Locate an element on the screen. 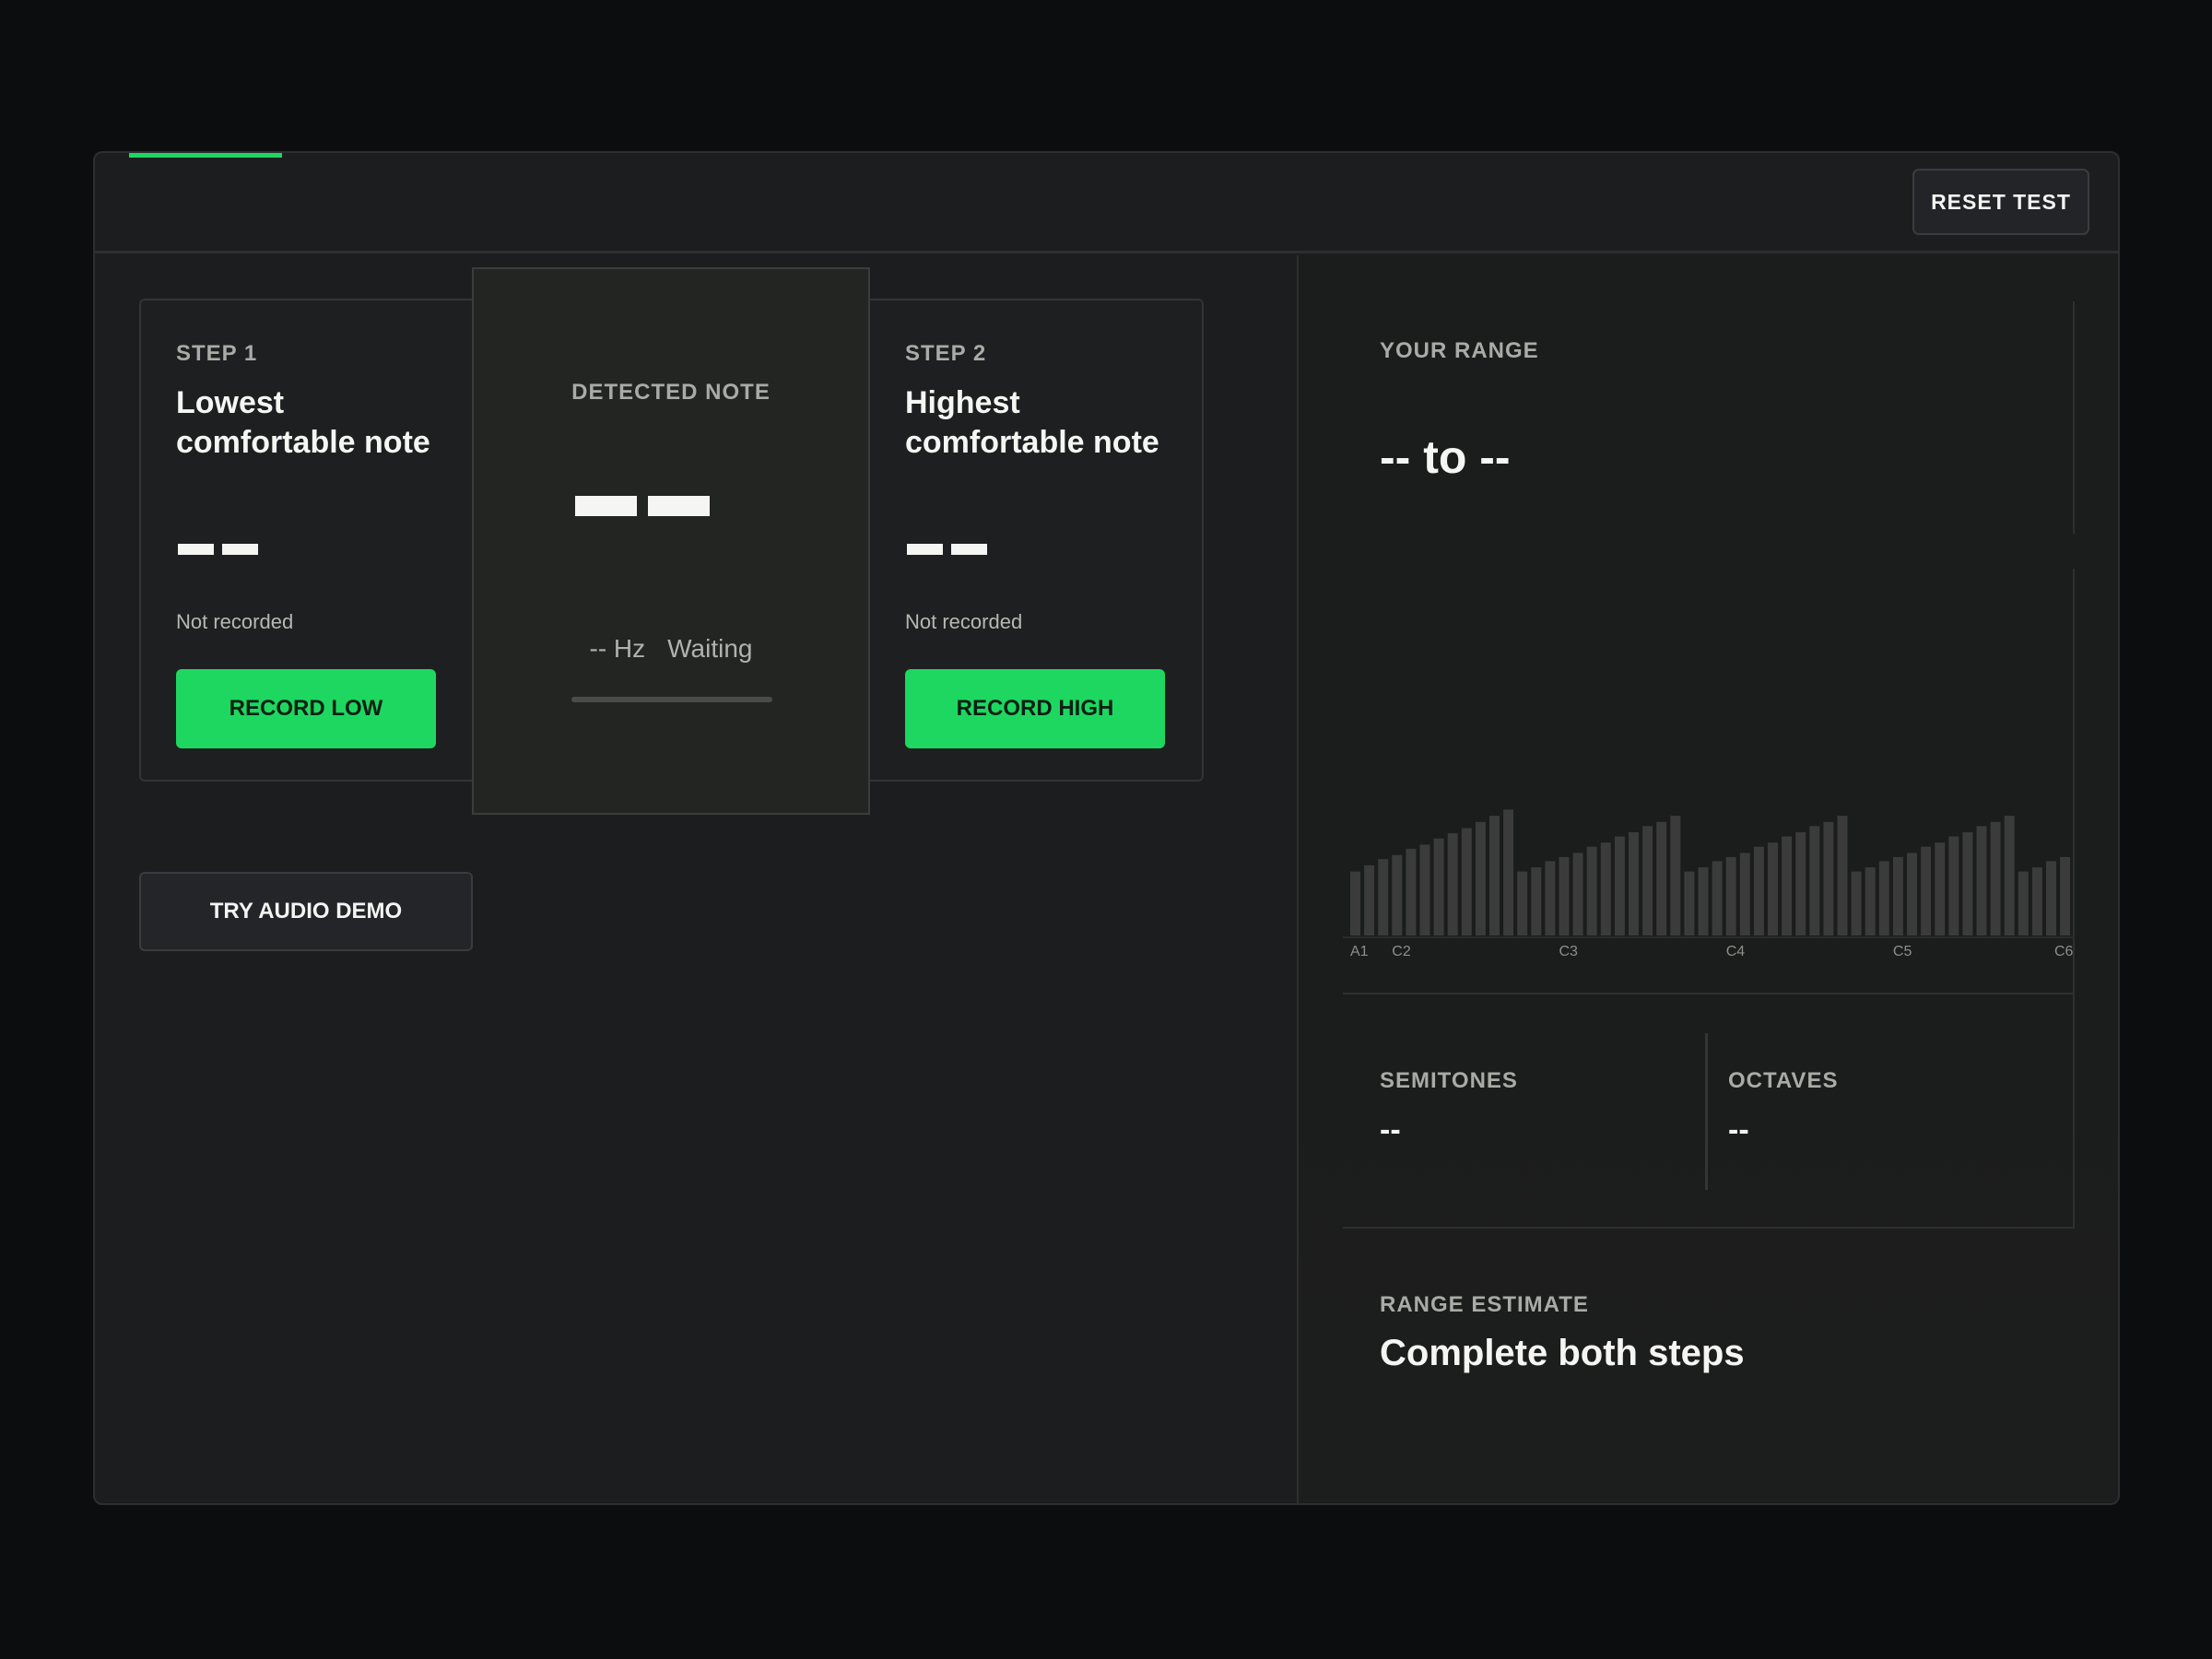 The image size is (2212, 1659). detected-note-panel: DETECTED NOTE -- Hz Waiting is located at coordinates (671, 541).